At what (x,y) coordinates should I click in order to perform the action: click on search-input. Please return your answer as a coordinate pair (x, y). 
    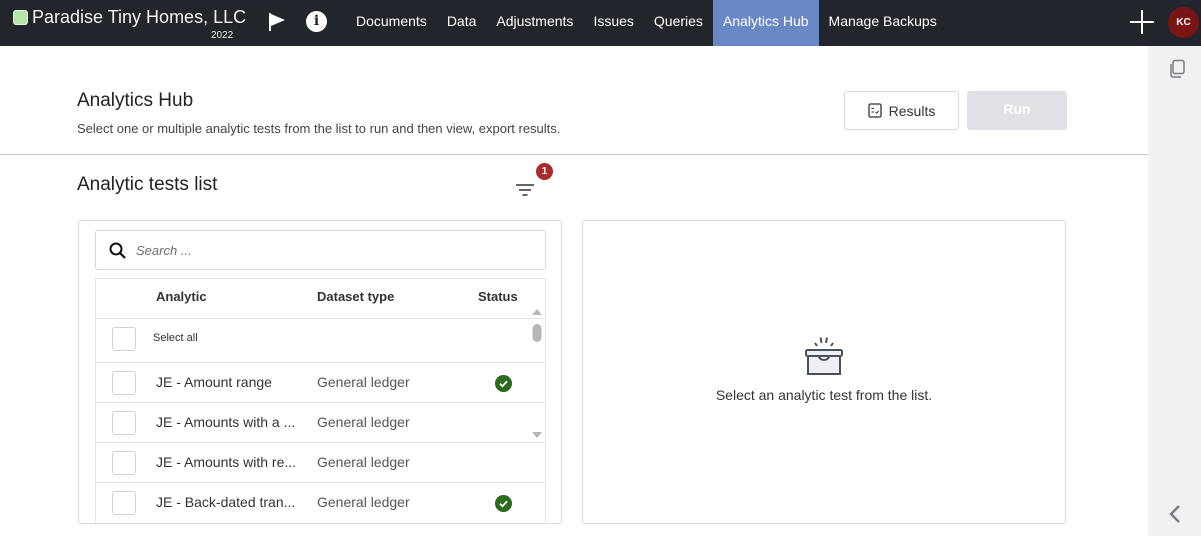
    Looking at the image, I should click on (331, 250).